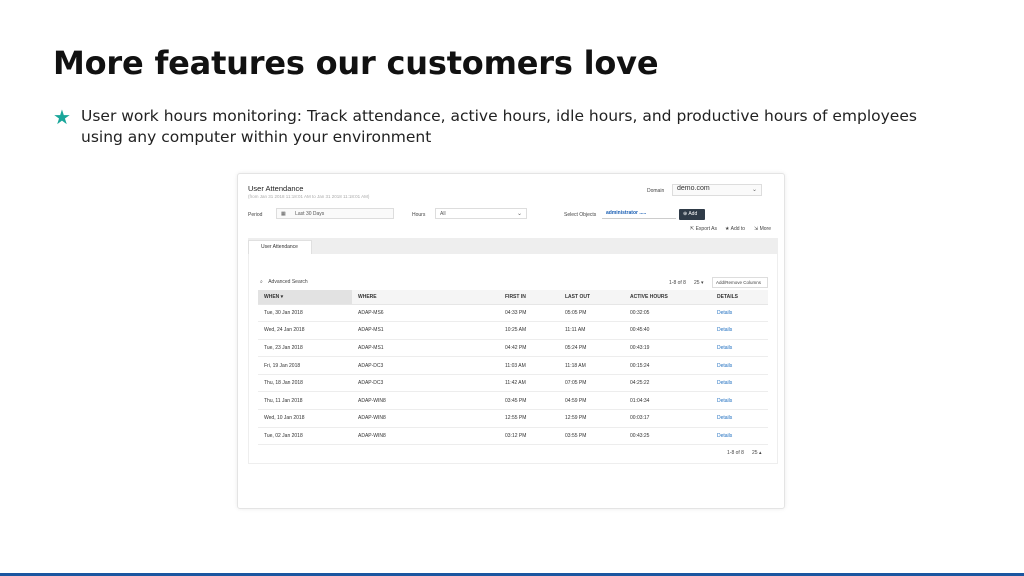 This screenshot has height=576, width=1024. What do you see at coordinates (740, 282) in the screenshot?
I see `add-remove-columns-button: Add/Remove Columns` at bounding box center [740, 282].